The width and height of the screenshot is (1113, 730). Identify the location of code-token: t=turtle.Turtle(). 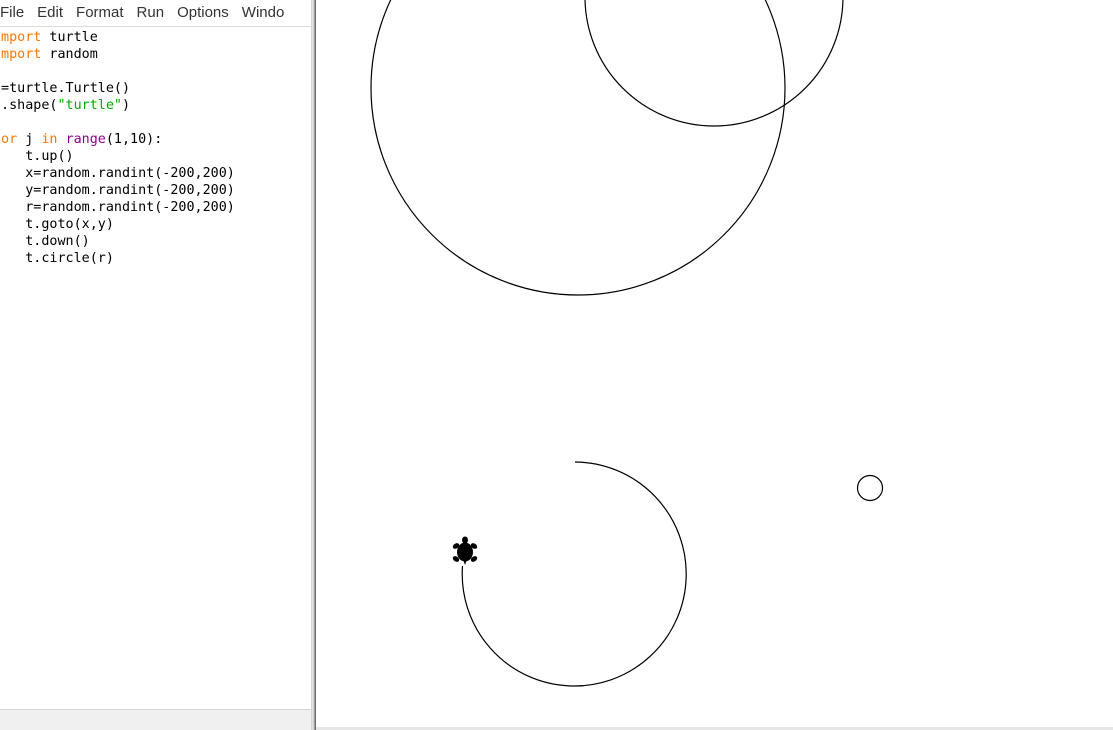
(65, 88).